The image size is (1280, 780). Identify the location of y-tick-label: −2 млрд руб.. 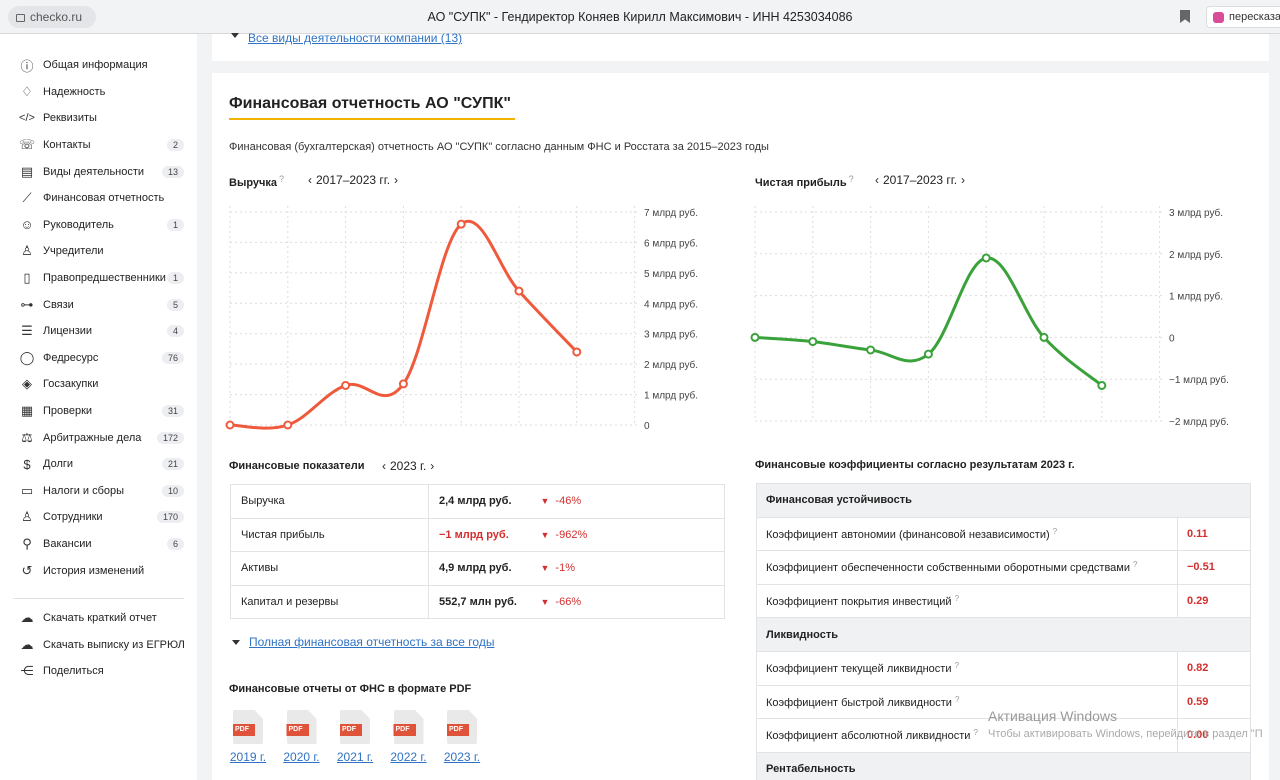
(1199, 422).